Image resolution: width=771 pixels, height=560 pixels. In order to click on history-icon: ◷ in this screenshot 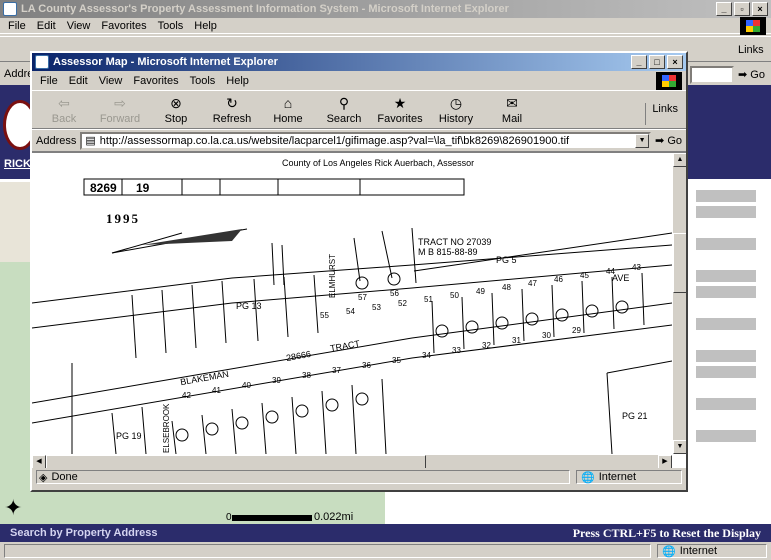, I will do `click(456, 103)`.